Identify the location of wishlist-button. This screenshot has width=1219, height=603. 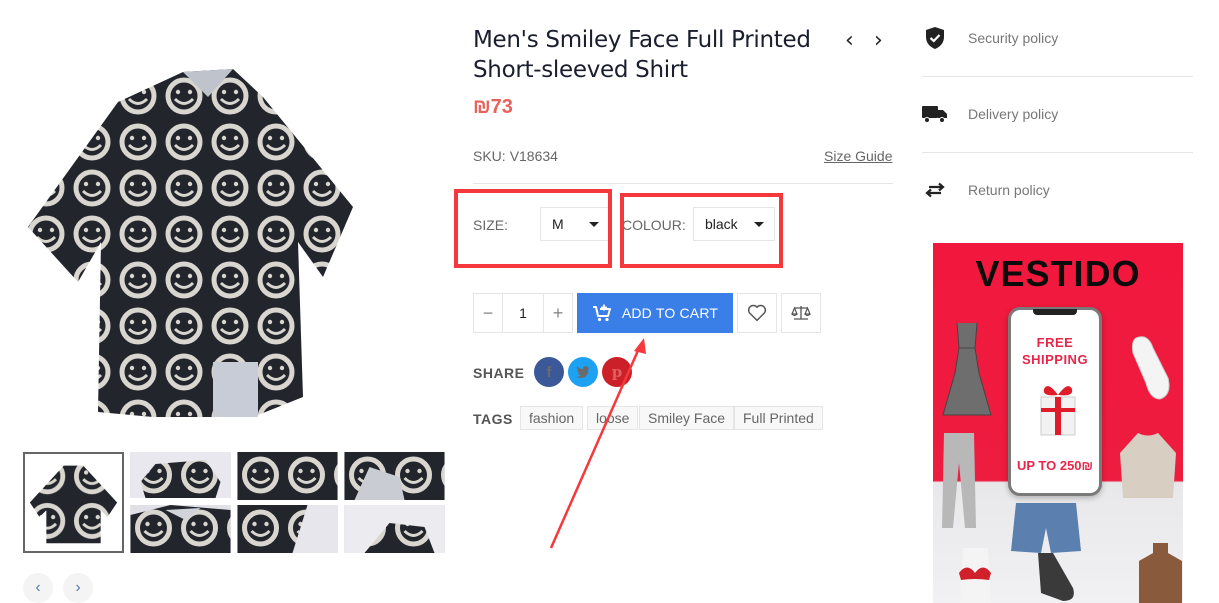
(757, 313).